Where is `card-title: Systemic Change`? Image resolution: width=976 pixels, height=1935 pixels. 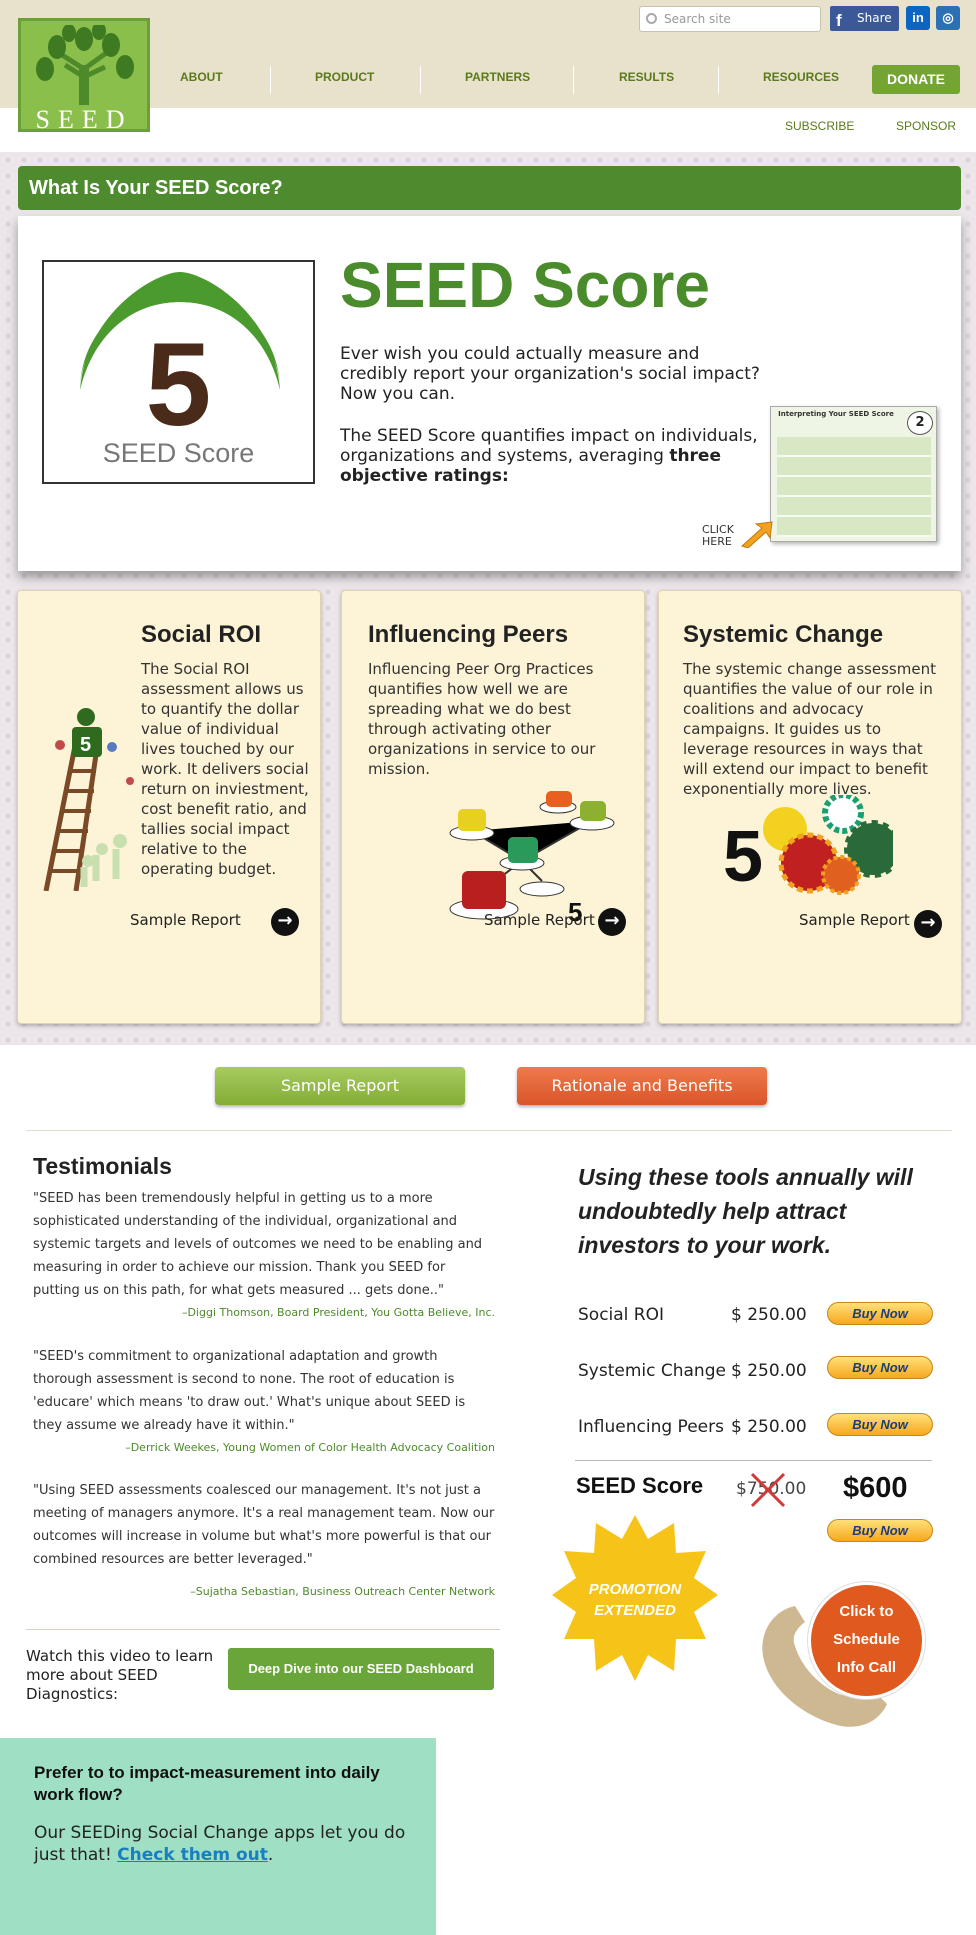 card-title: Systemic Change is located at coordinates (783, 634).